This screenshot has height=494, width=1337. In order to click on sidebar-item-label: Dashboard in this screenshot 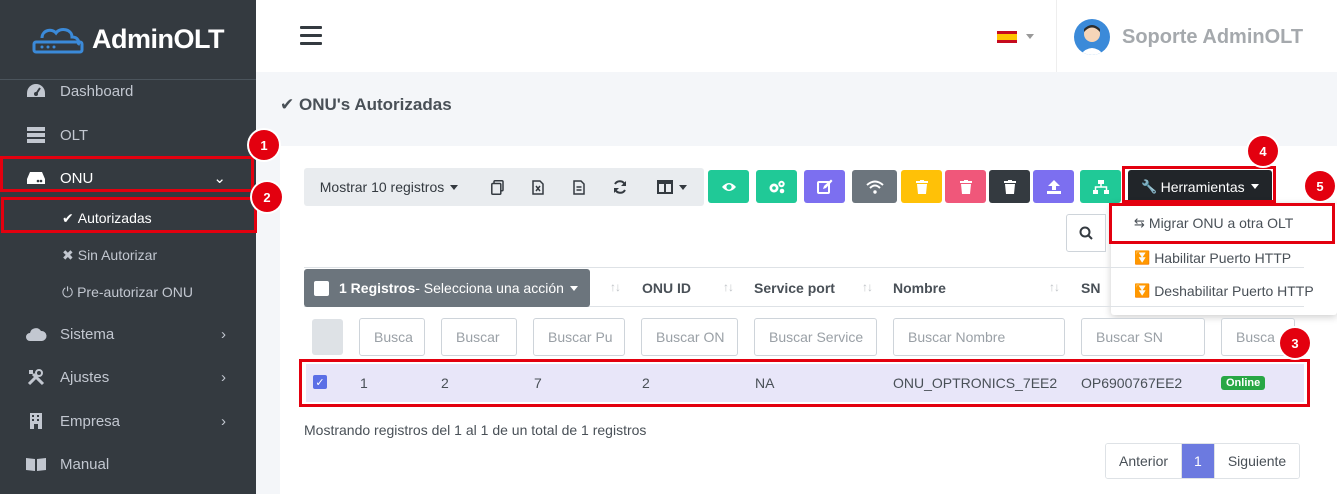, I will do `click(97, 91)`.